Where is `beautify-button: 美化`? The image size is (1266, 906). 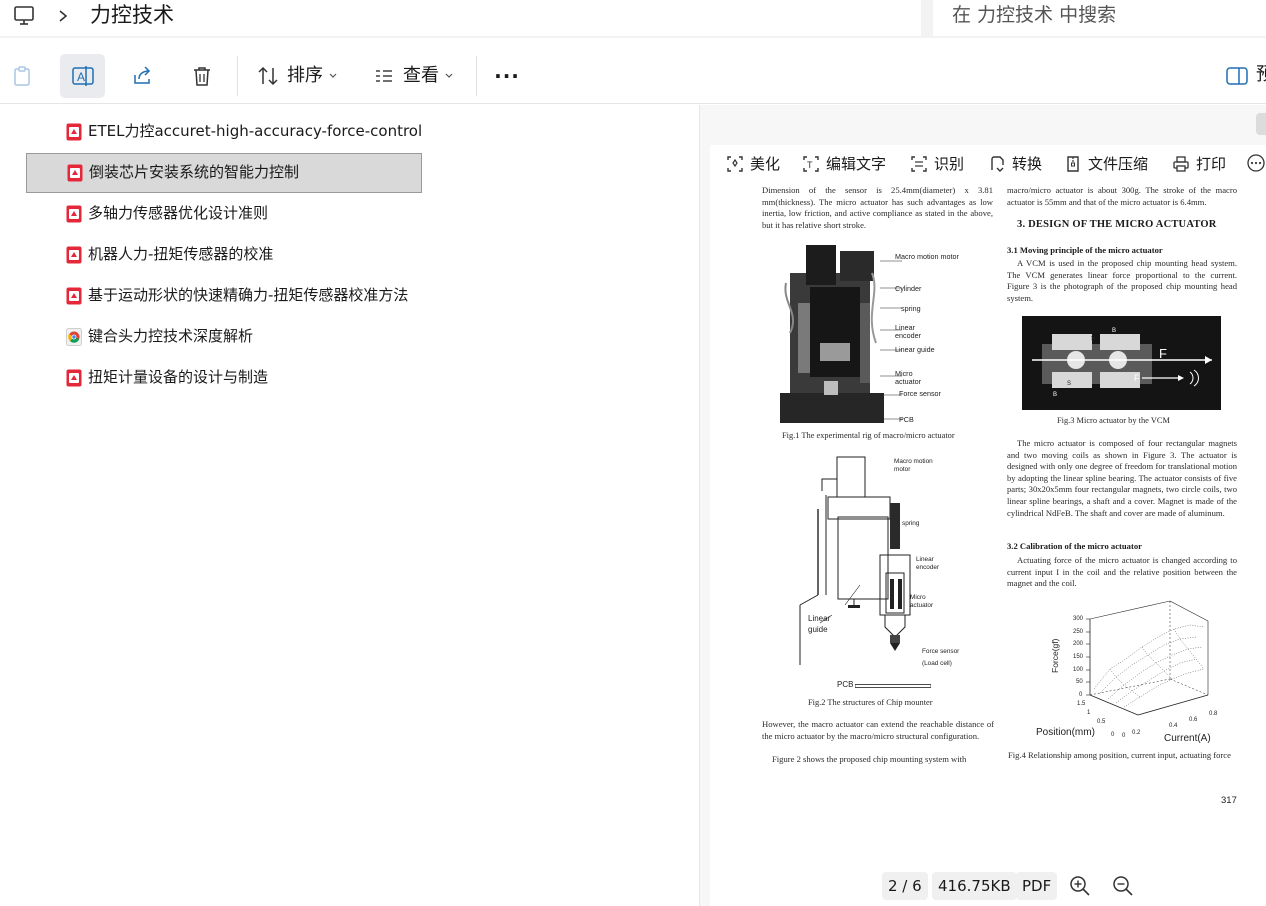
beautify-button: 美化 is located at coordinates (753, 164).